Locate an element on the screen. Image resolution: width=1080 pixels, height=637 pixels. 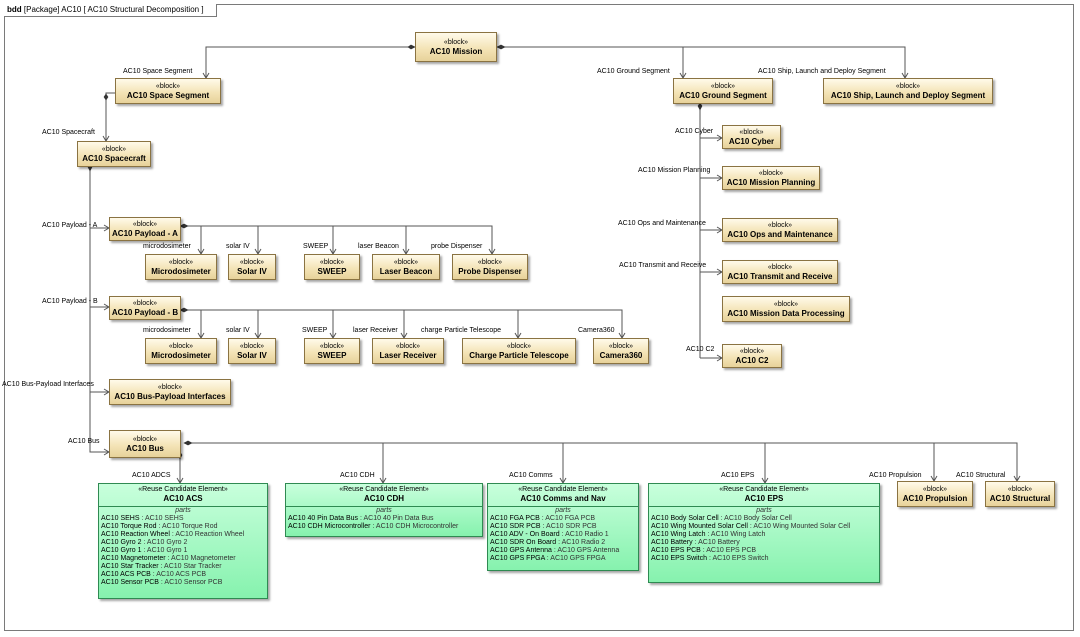
block-solar-iv-a: «block» Solar IV is located at coordinates (252, 267).